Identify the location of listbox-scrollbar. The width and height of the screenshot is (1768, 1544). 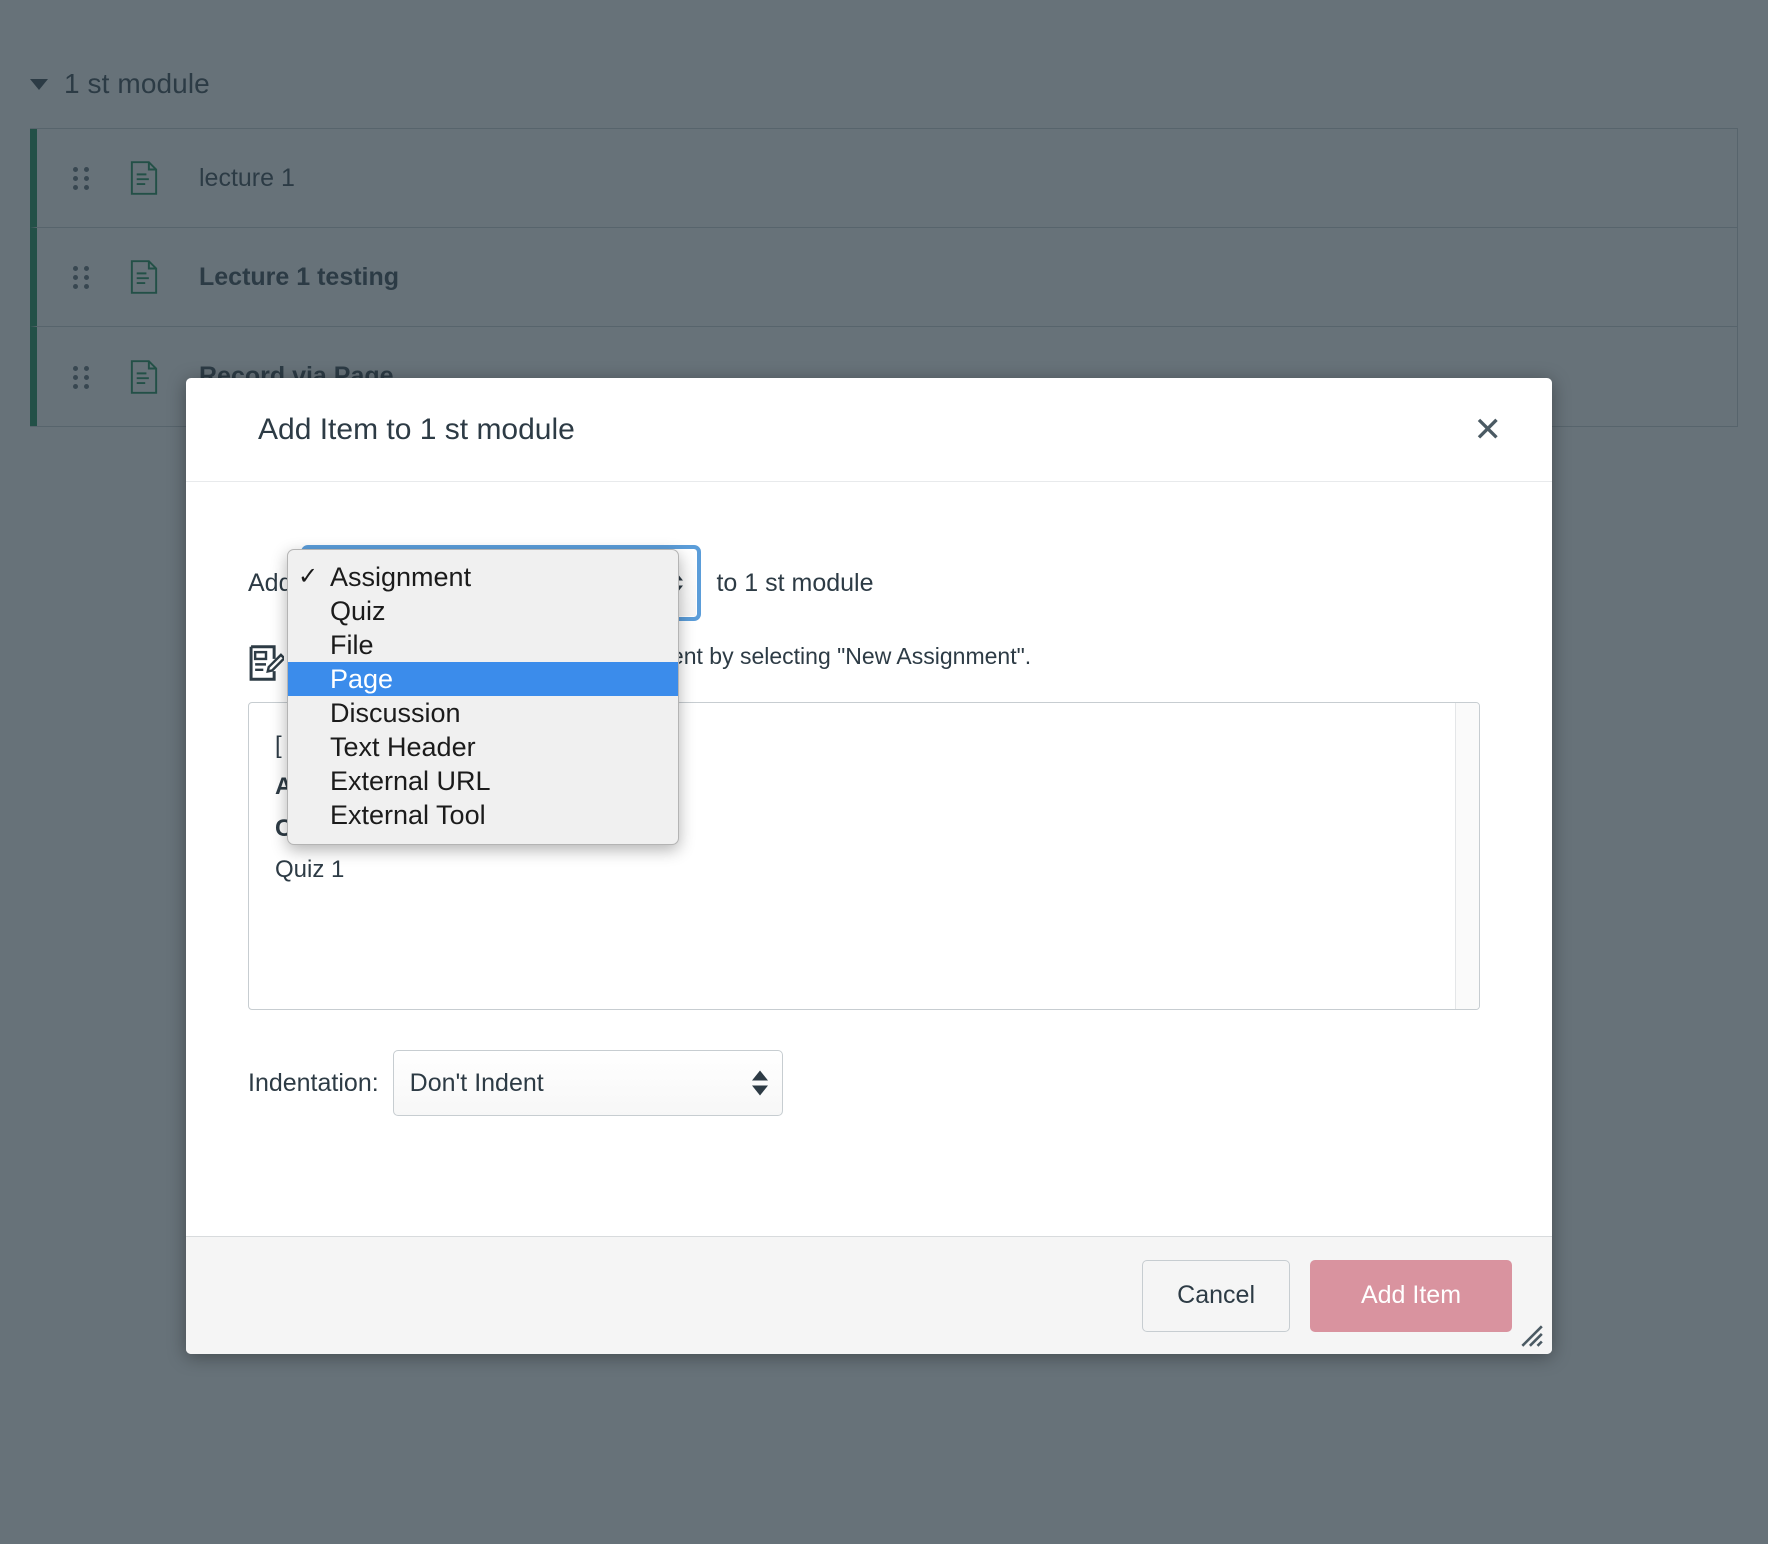
(1467, 856).